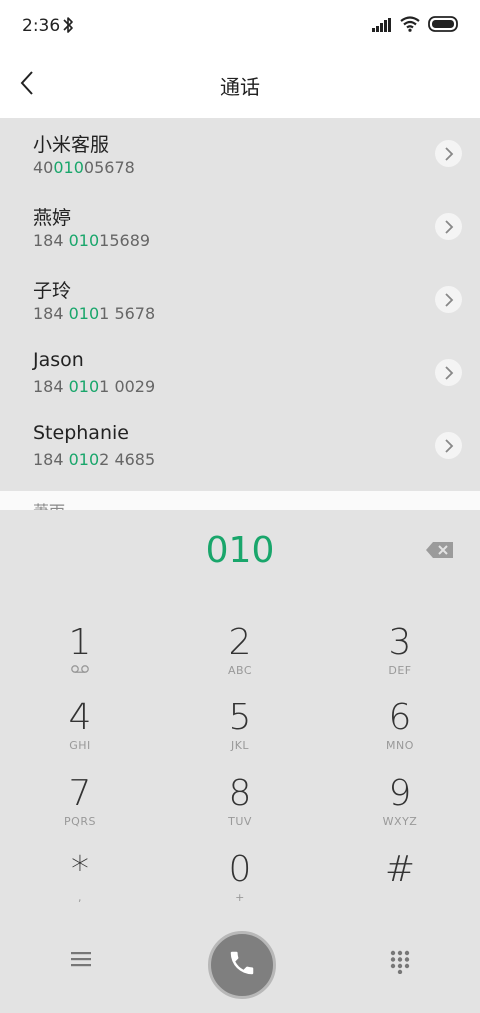 The image size is (480, 1013). I want to click on dialed-number: 010, so click(240, 550).